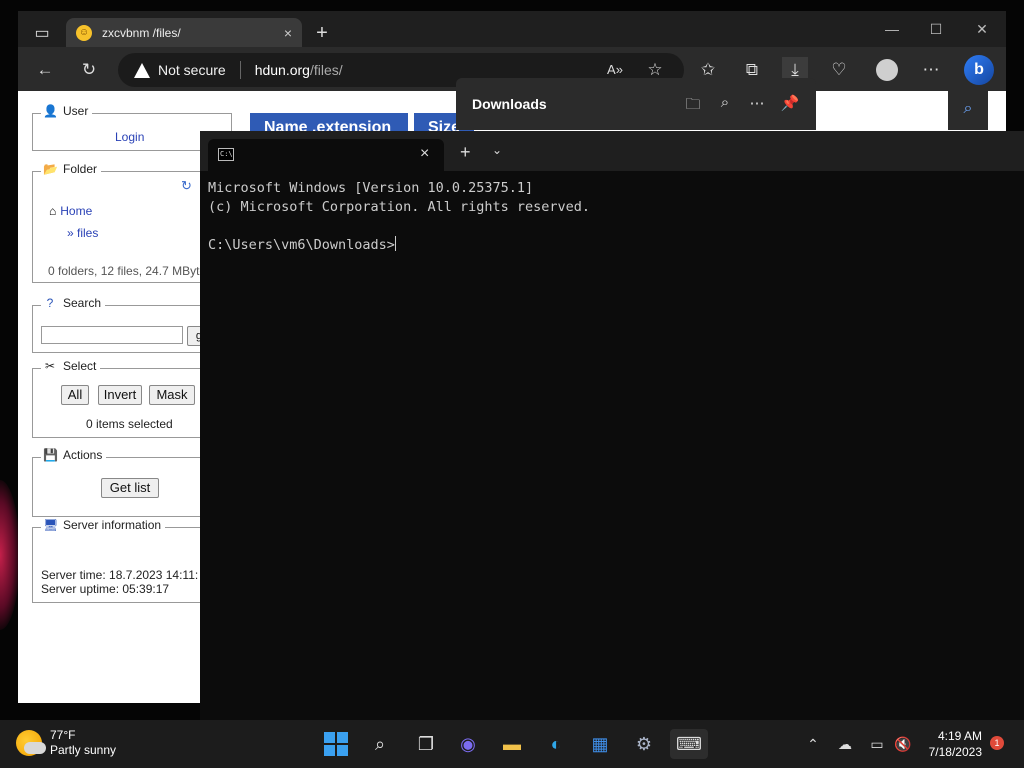 This screenshot has width=1024, height=768. What do you see at coordinates (959, 736) in the screenshot?
I see `clock-time: 4:19 AM` at bounding box center [959, 736].